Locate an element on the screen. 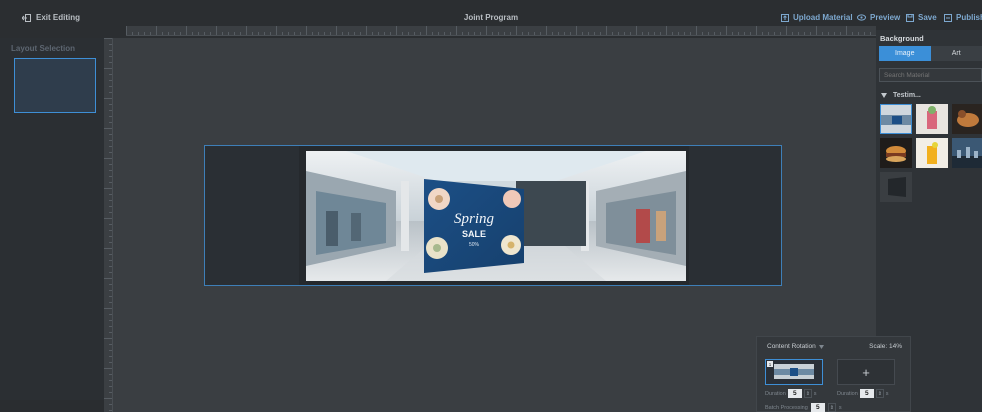 This screenshot has height=412, width=982. layout-thumbnail is located at coordinates (55, 85).